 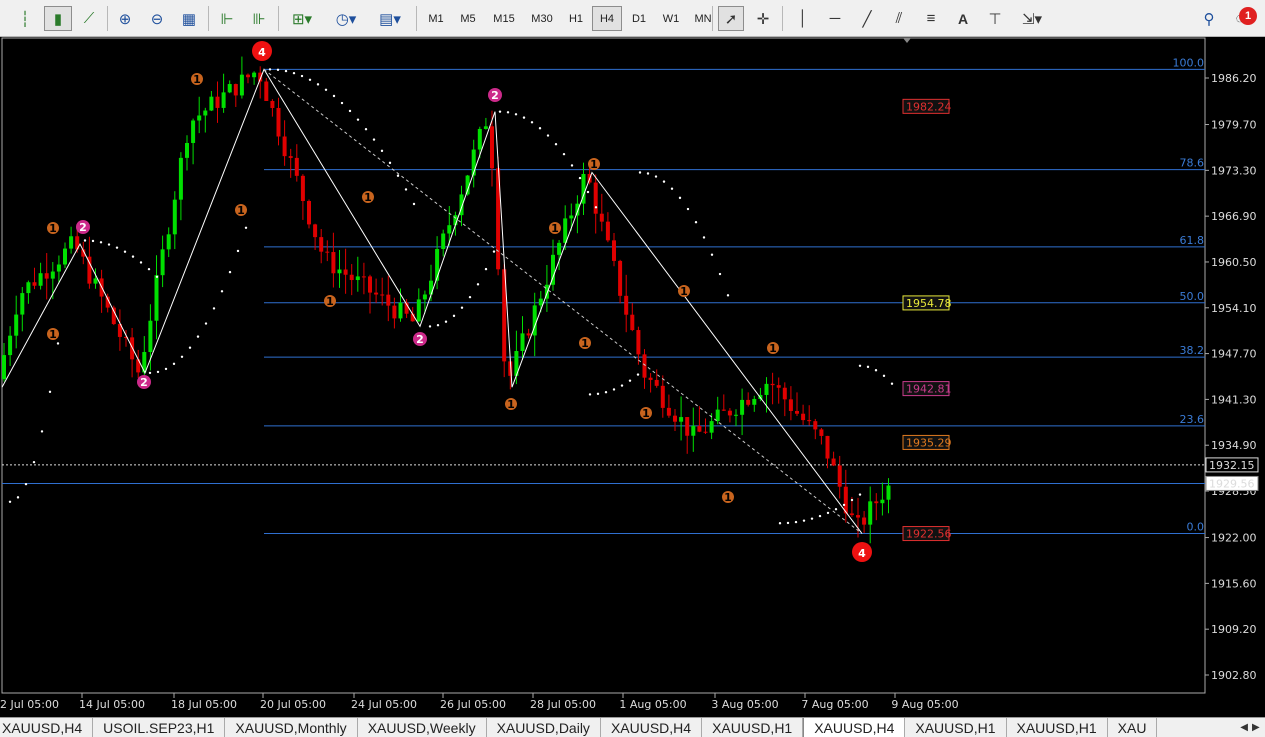 What do you see at coordinates (83, 227) in the screenshot?
I see `wave-label-text: 2` at bounding box center [83, 227].